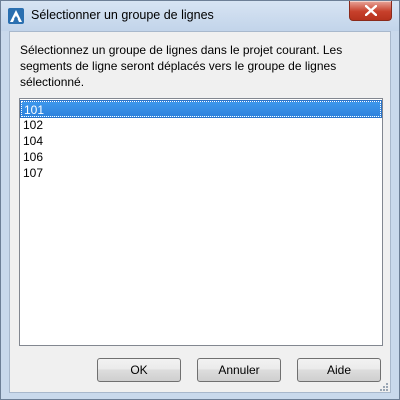 The width and height of the screenshot is (400, 400). Describe the element at coordinates (122, 15) in the screenshot. I see `window-title: Sélectionner un groupe de lignes` at that location.